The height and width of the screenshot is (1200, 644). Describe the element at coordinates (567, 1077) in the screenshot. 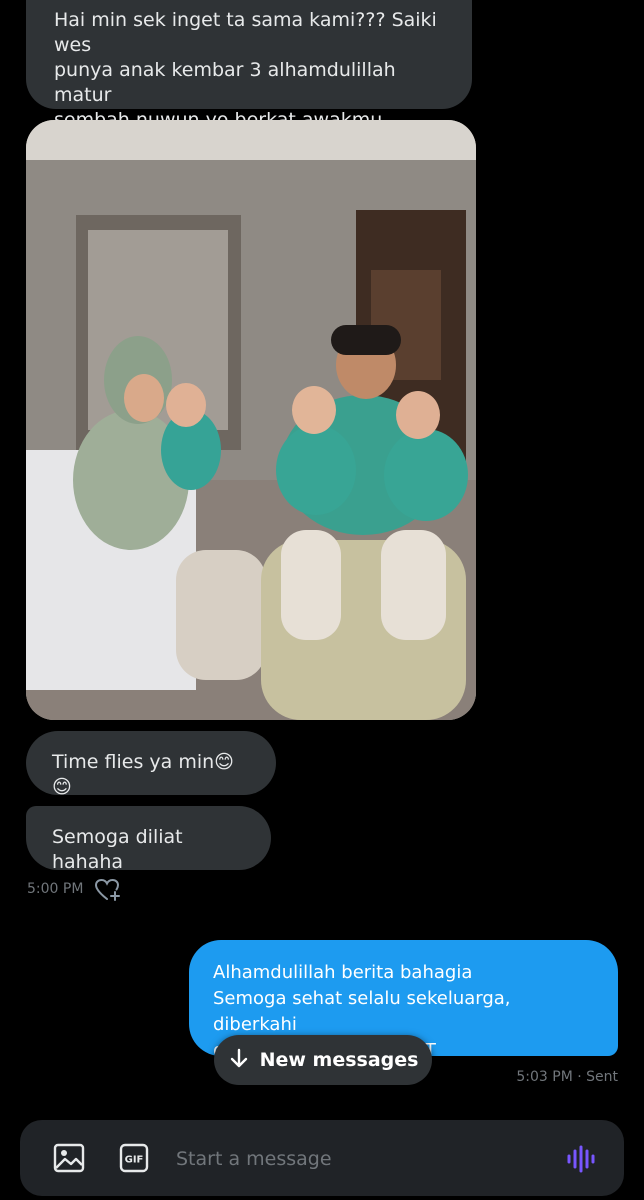

I see `sent-status: 5:03 PM · Sent` at that location.